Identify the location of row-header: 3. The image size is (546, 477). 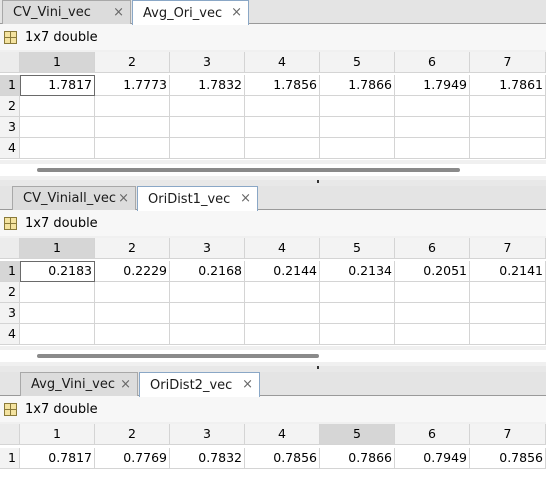
(10, 127).